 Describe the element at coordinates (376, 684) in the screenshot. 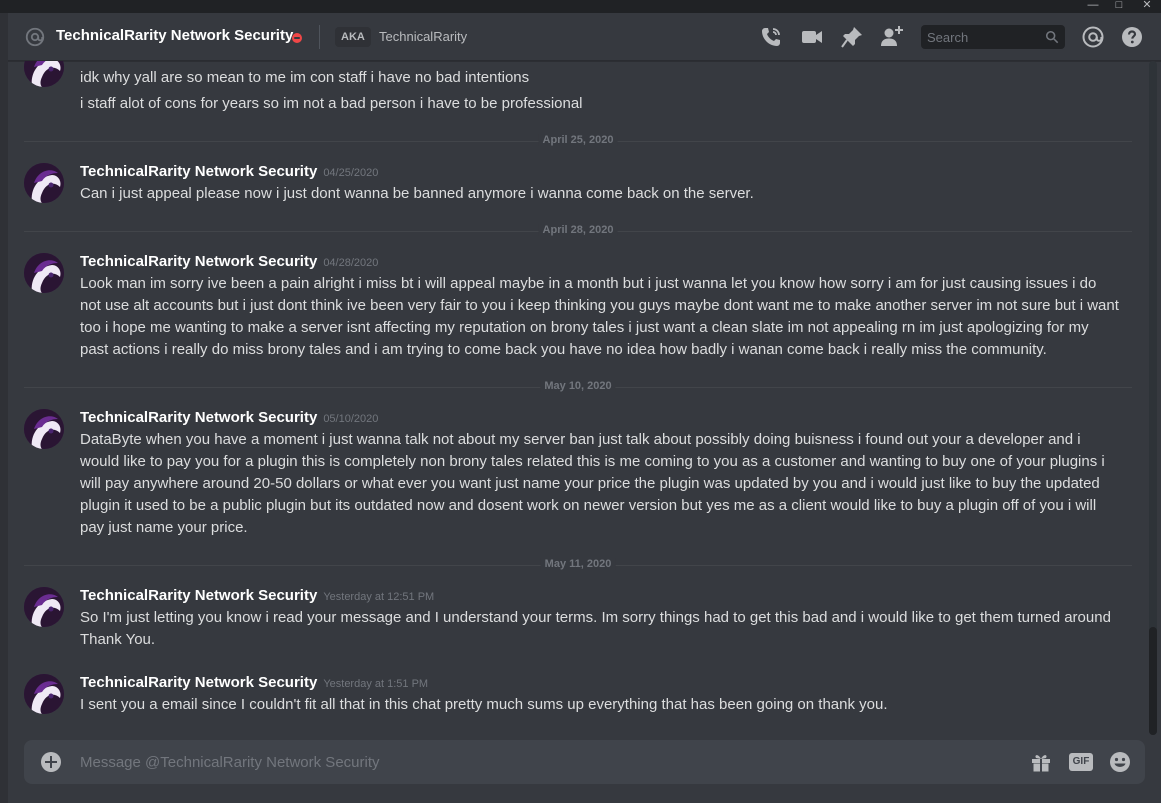

I see `message-timestamp: Yesterday at 1:51 PM` at that location.